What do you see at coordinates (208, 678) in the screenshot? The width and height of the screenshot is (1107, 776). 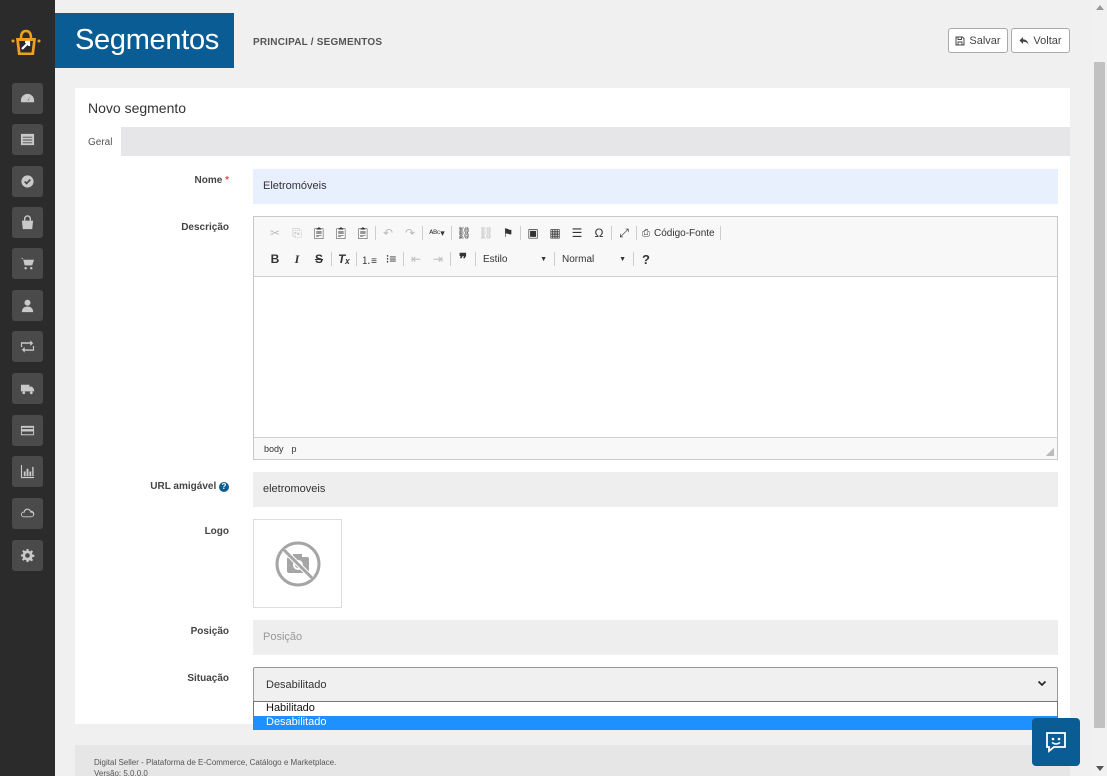 I see `situacao-label: Situação` at bounding box center [208, 678].